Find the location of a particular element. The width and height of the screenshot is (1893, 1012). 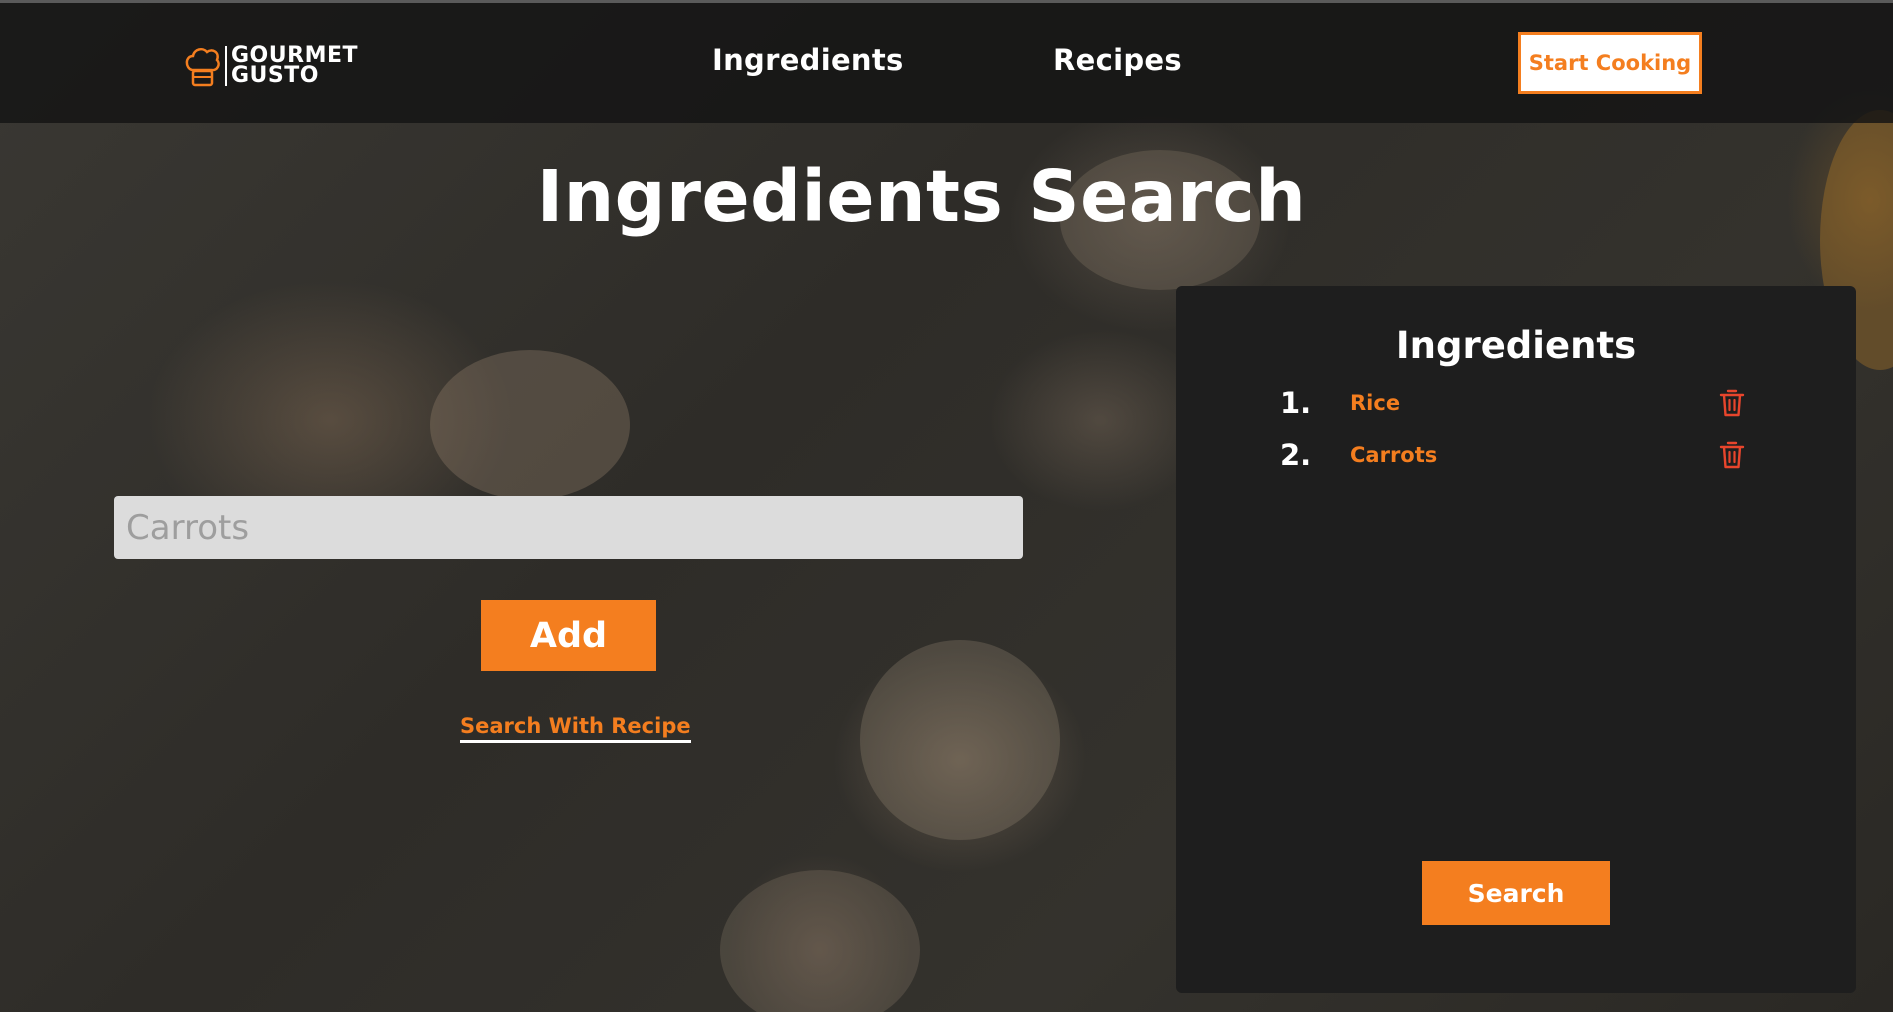

page-title-wrapper: Ingredients Search is located at coordinates (946, 196).